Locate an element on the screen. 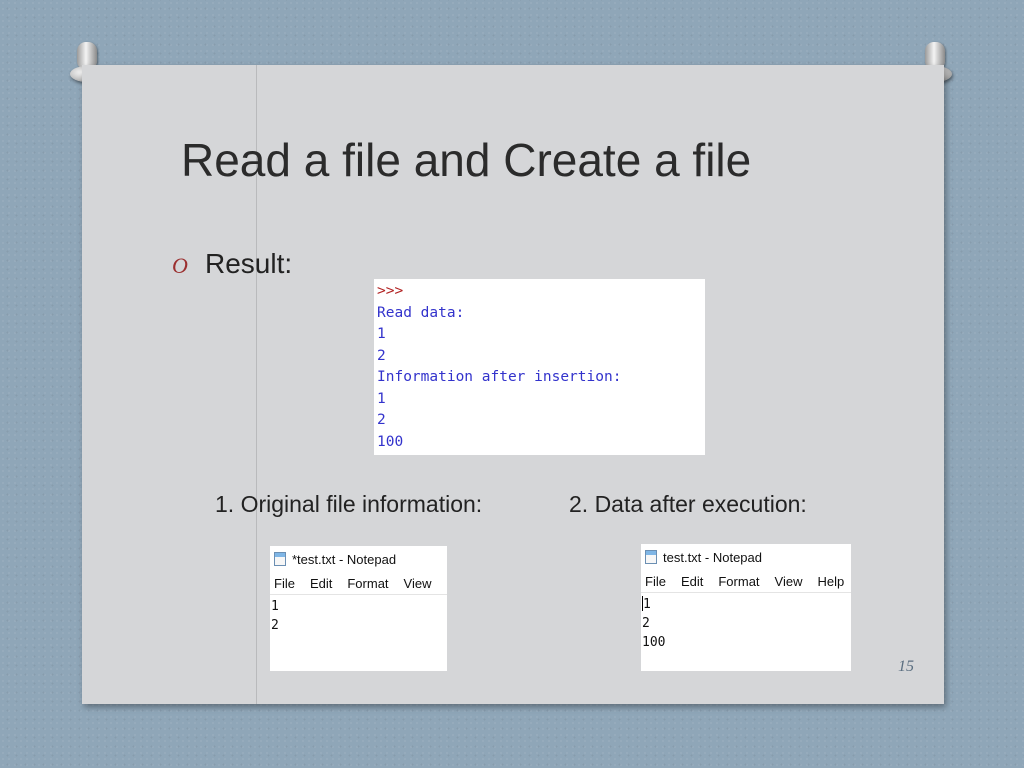 The image size is (1024, 768). notepad-title-bar: *test.txt - Notepad is located at coordinates (358, 559).